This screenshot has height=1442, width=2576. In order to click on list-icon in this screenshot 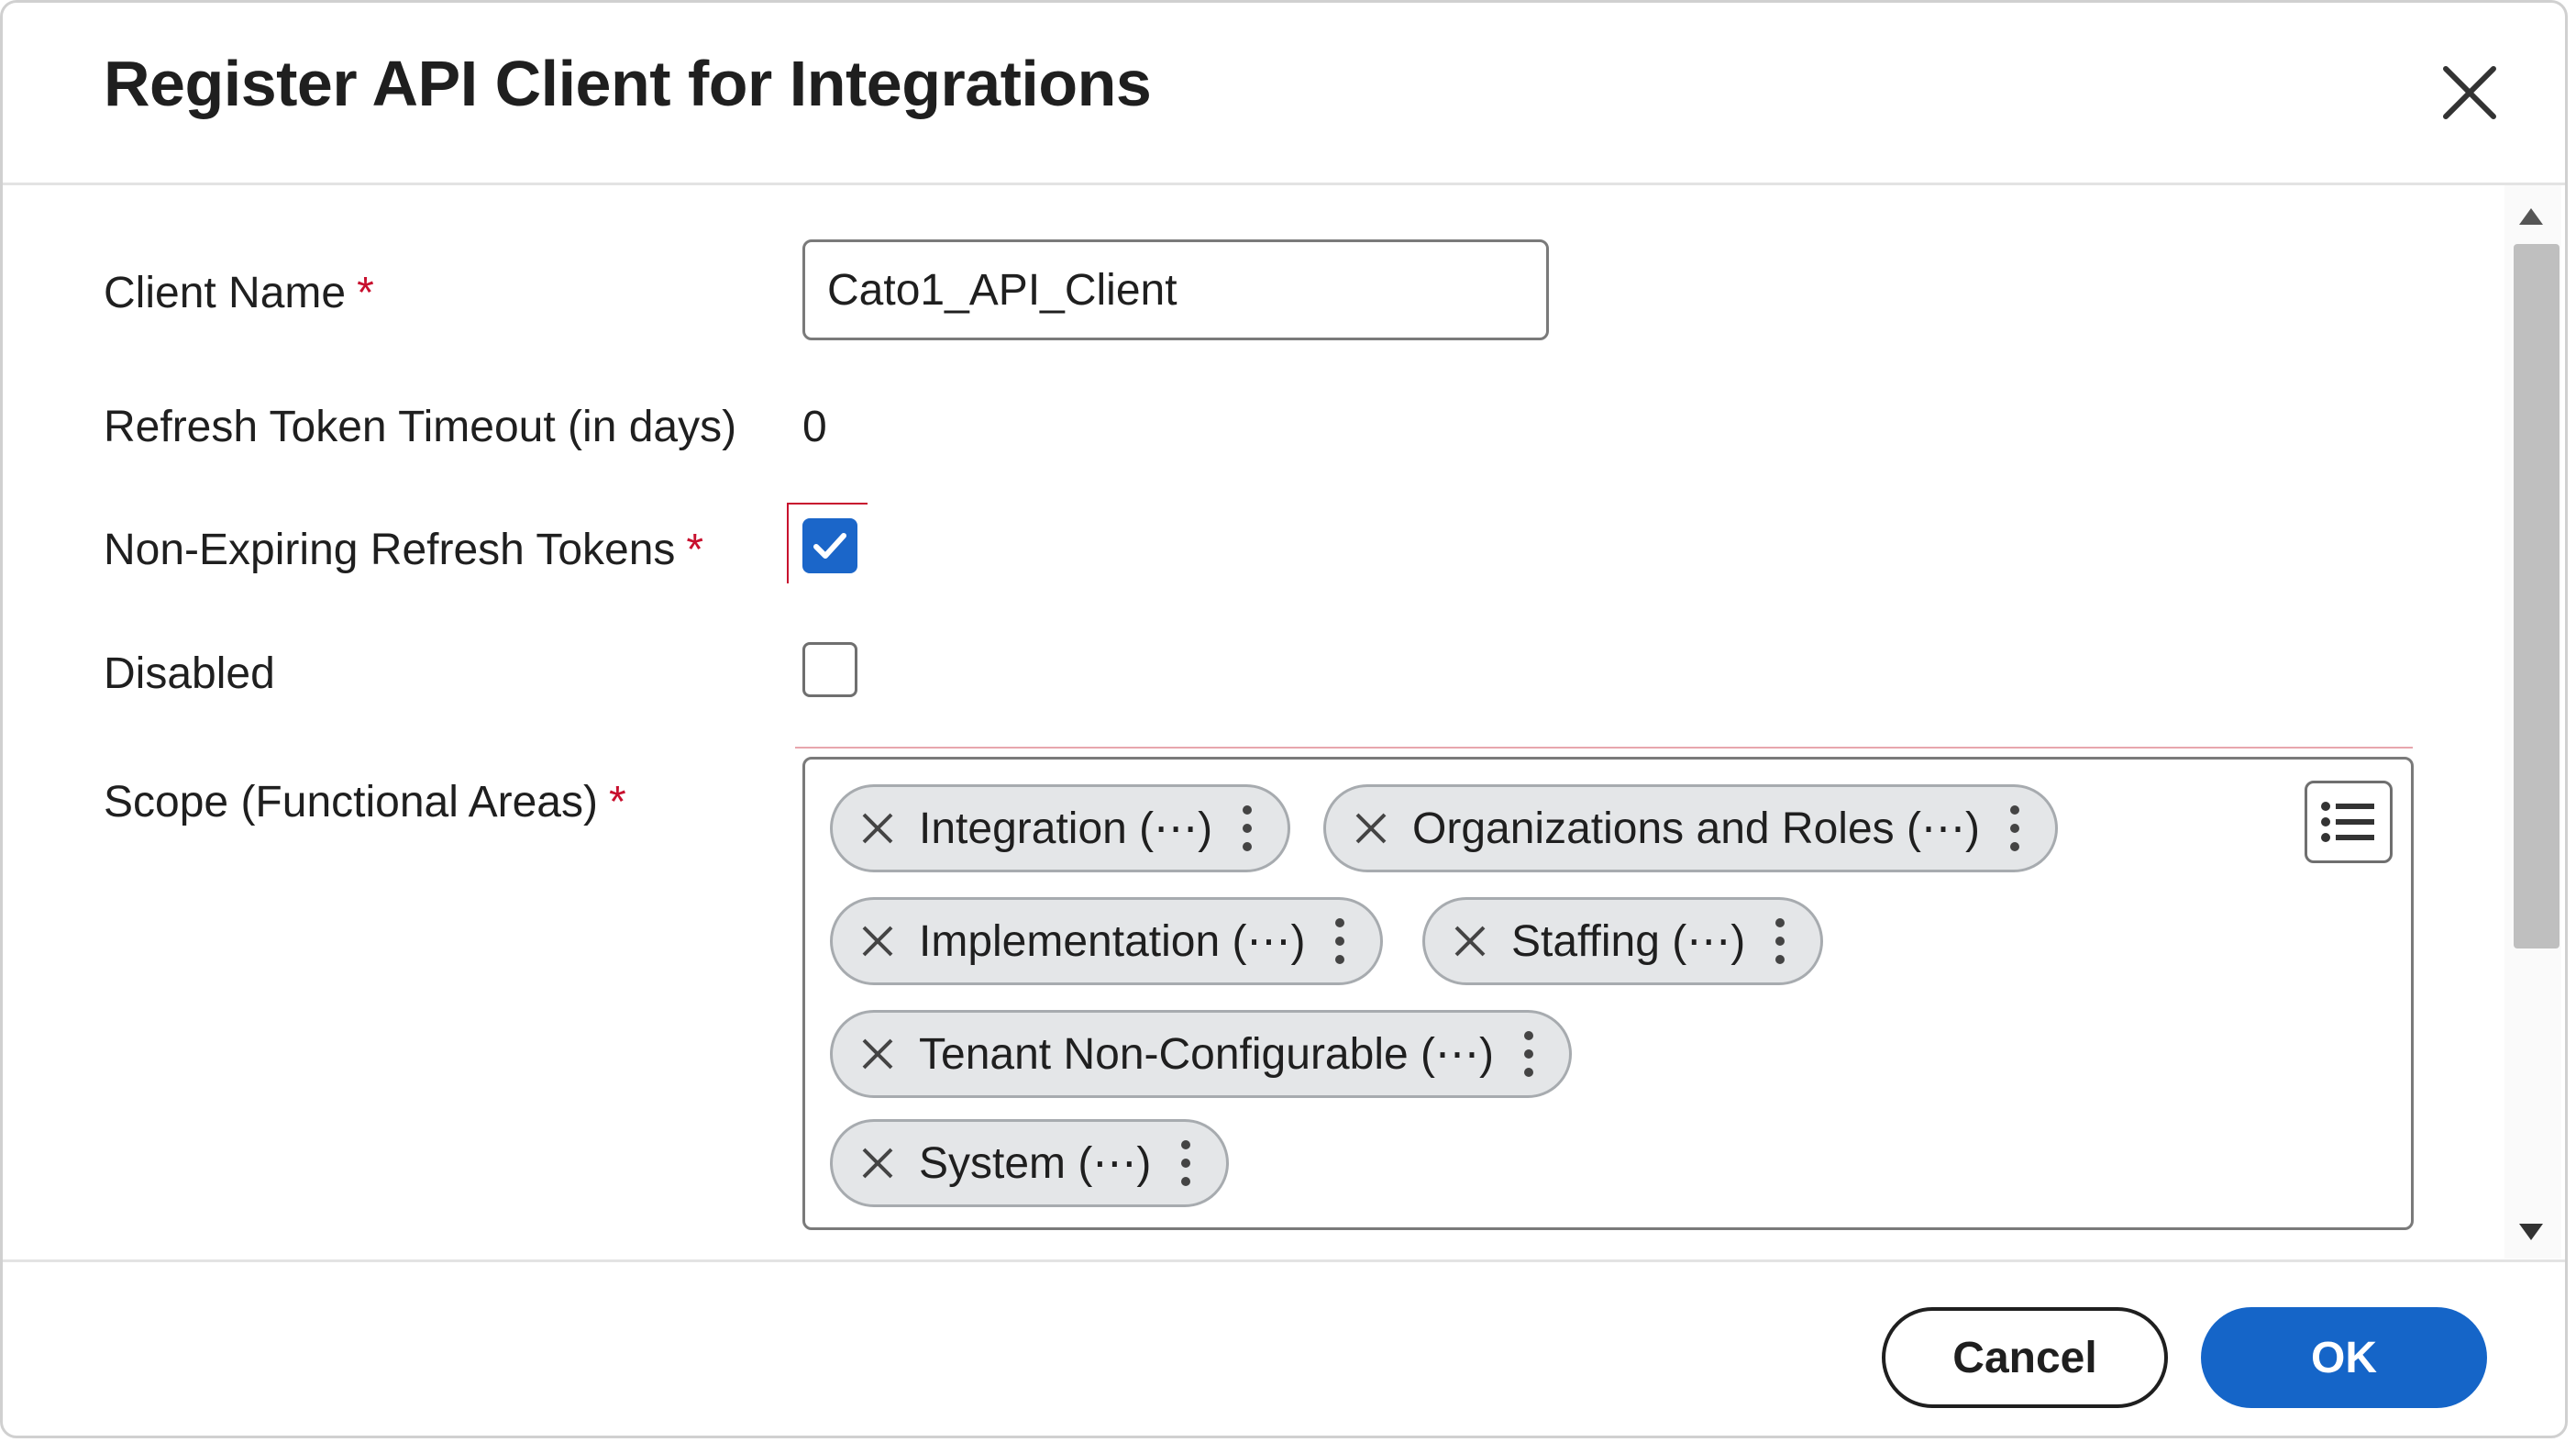, I will do `click(2347, 822)`.